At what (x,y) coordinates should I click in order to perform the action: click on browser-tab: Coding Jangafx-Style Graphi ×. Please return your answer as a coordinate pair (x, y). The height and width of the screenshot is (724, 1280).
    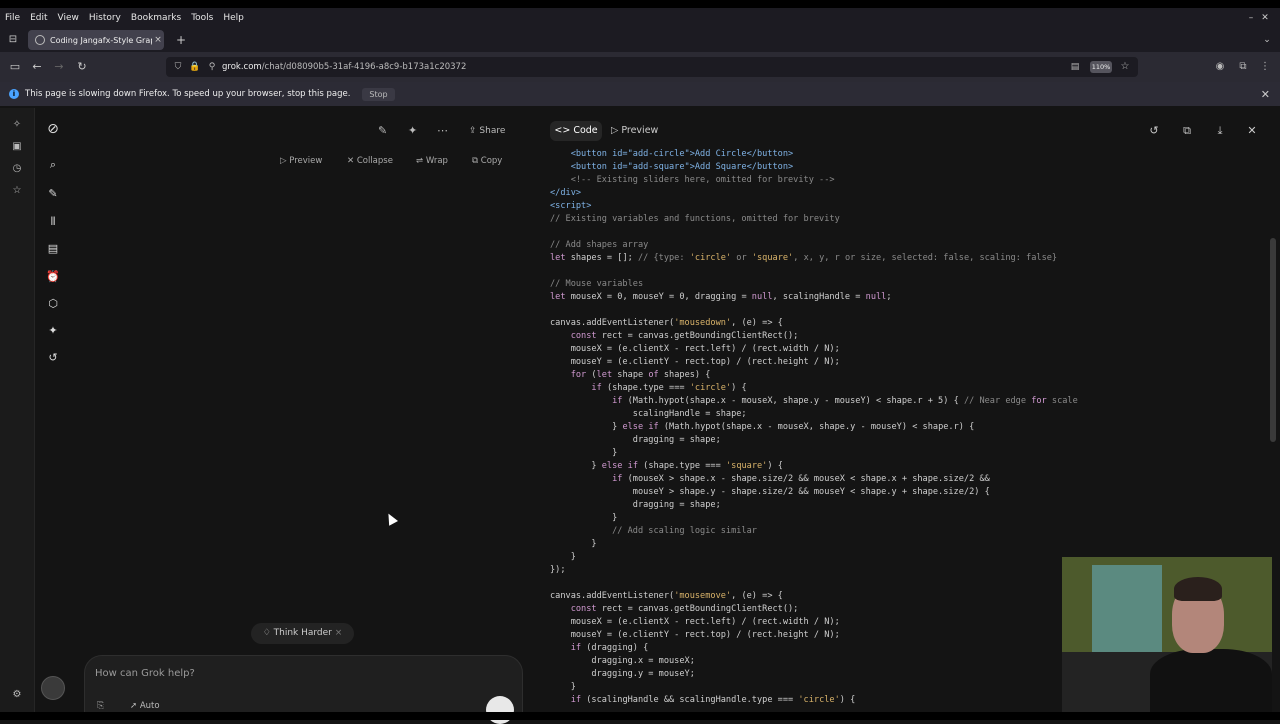
    Looking at the image, I should click on (96, 40).